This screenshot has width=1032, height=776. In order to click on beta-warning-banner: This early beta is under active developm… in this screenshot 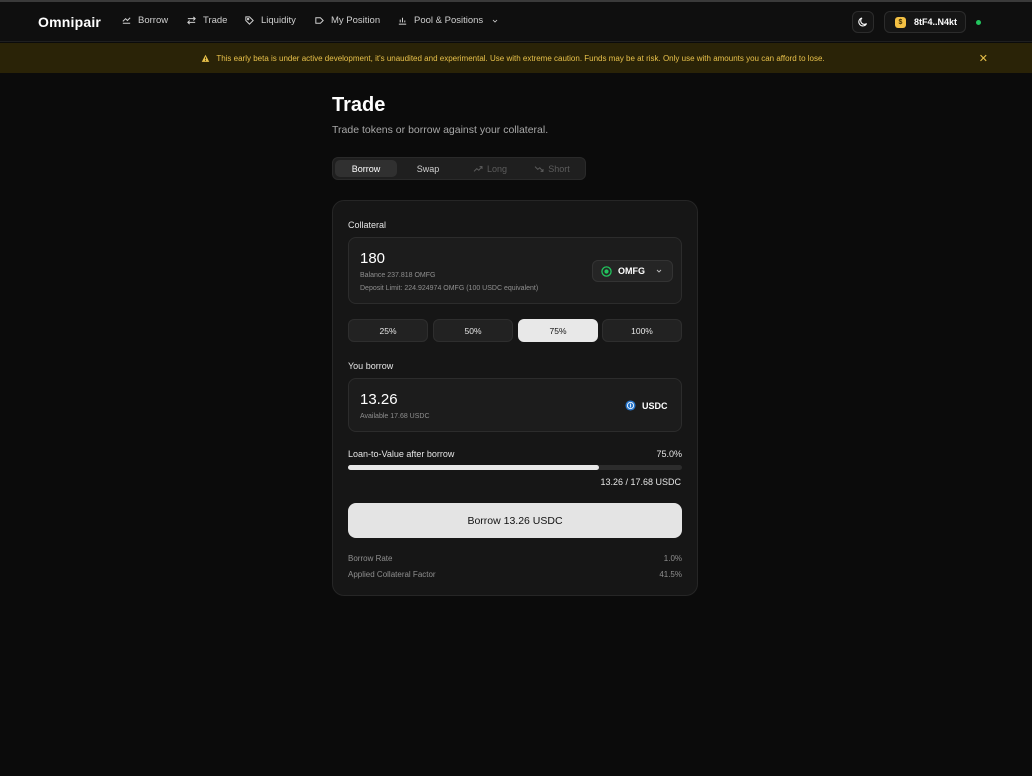, I will do `click(516, 58)`.